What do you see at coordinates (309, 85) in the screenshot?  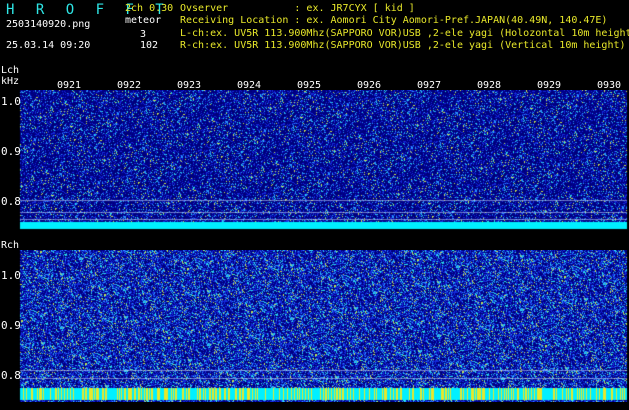 I see `xtick-0925: 0925` at bounding box center [309, 85].